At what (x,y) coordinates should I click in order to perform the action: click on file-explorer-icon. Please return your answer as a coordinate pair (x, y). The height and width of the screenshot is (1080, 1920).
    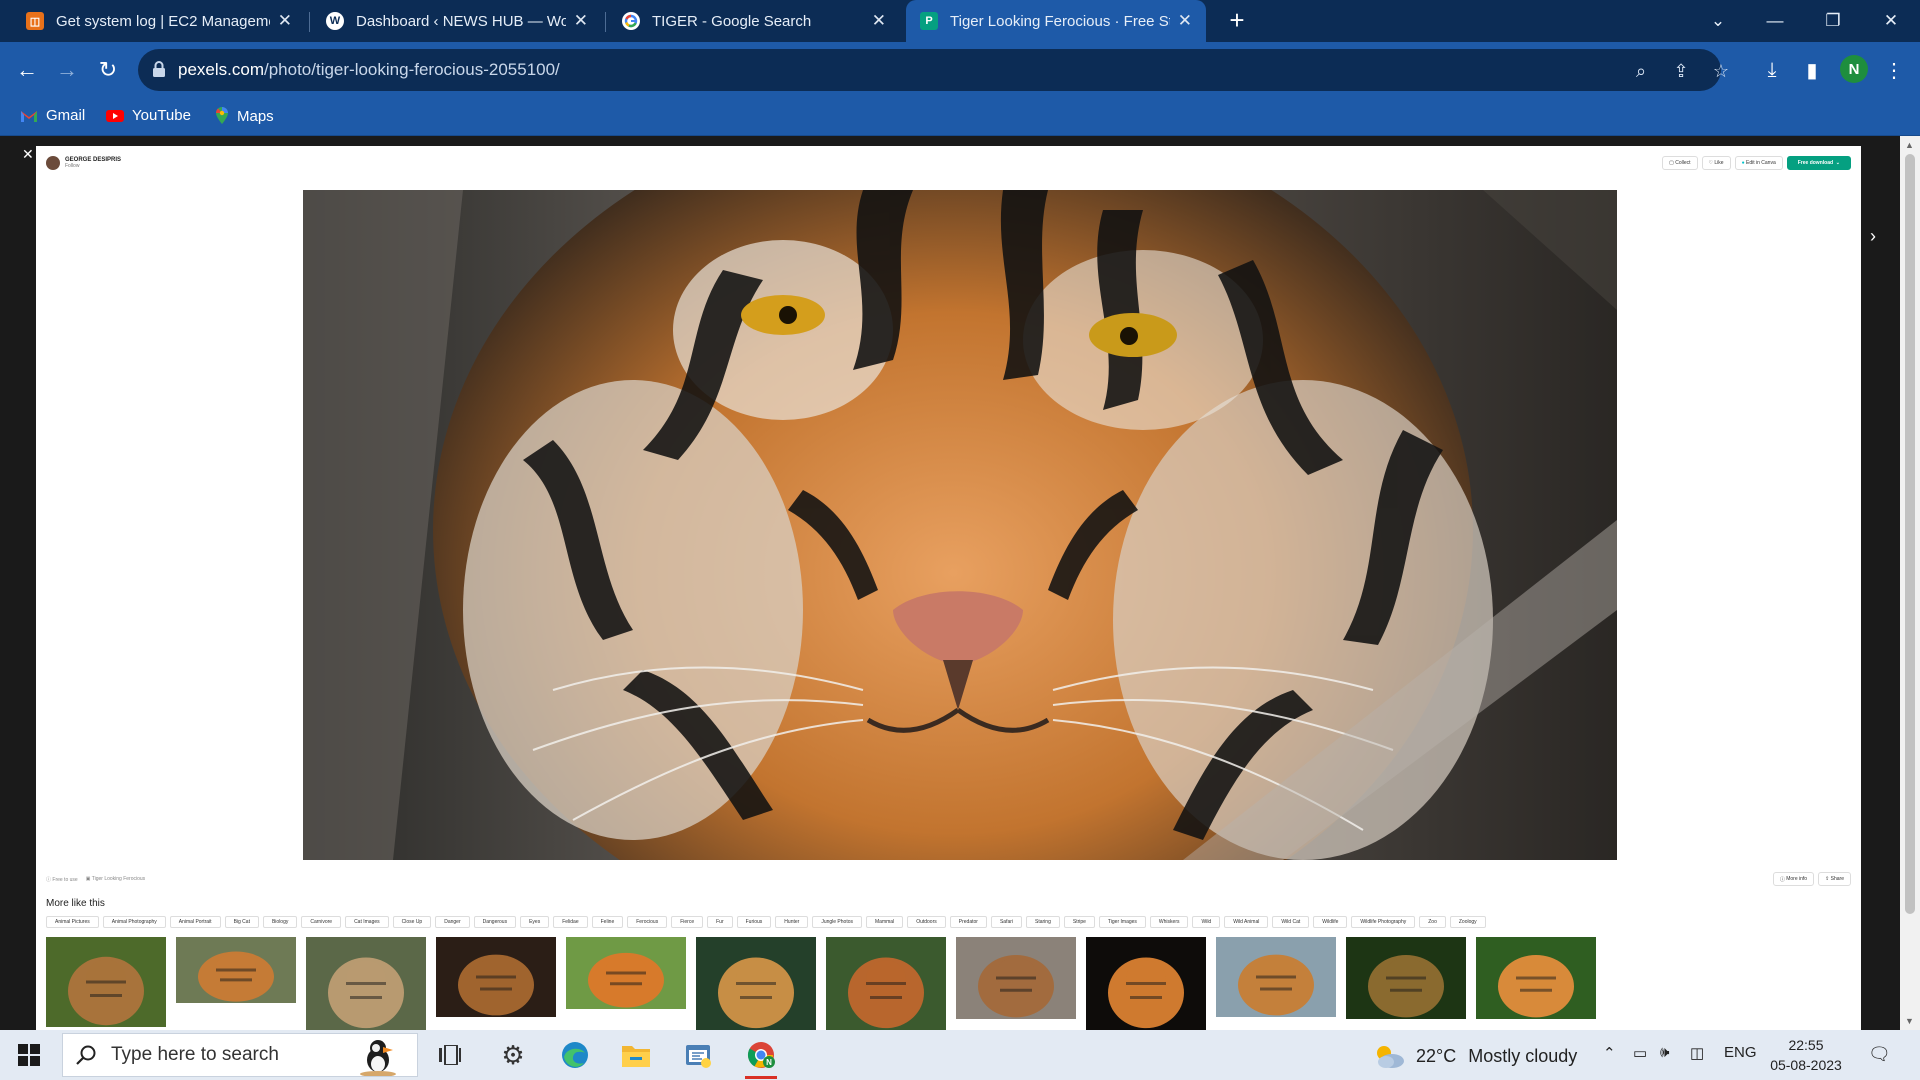
    Looking at the image, I should click on (636, 1055).